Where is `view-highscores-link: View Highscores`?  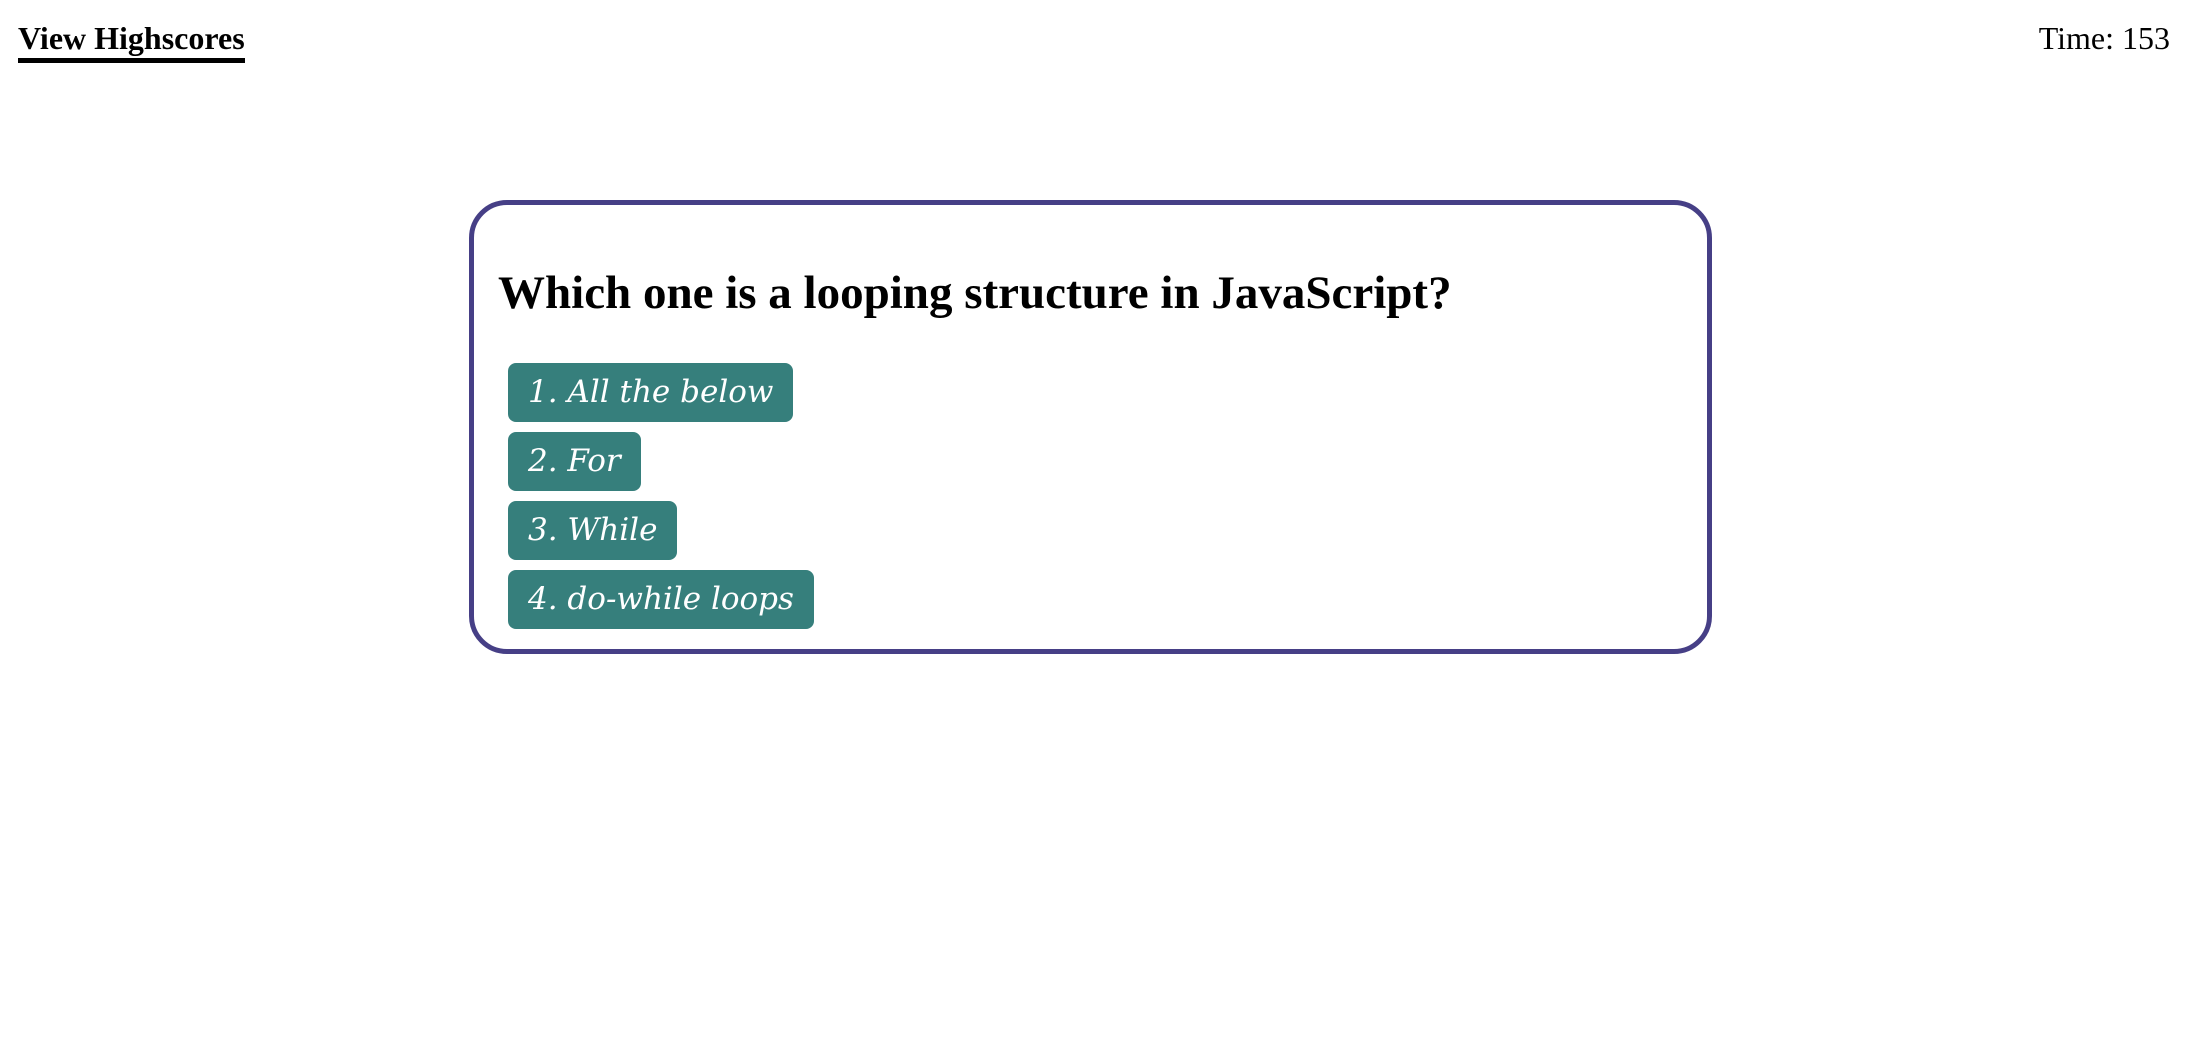 view-highscores-link: View Highscores is located at coordinates (131, 40).